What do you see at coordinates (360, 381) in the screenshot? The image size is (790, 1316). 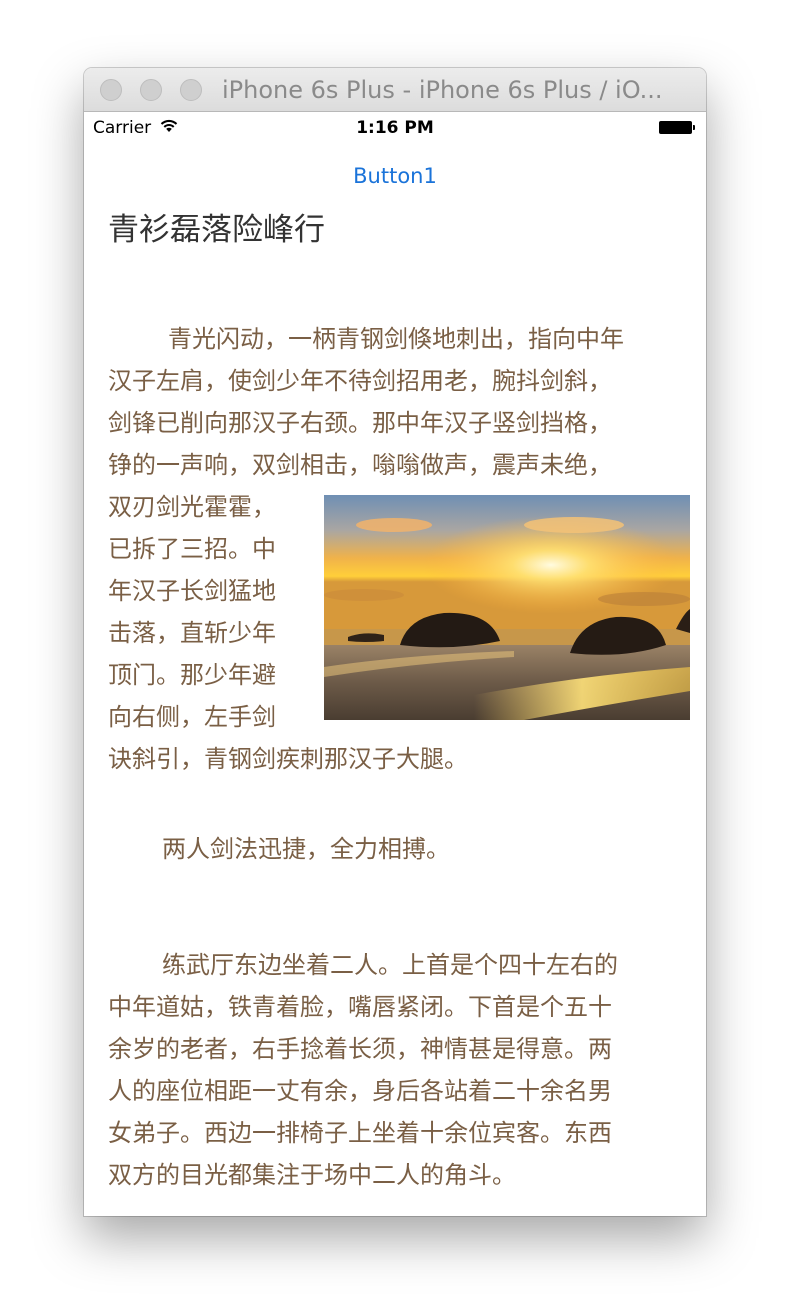 I see `paragraph-line: 汉子左肩，使剑少年不待剑招用老，腕抖剑斜，` at bounding box center [360, 381].